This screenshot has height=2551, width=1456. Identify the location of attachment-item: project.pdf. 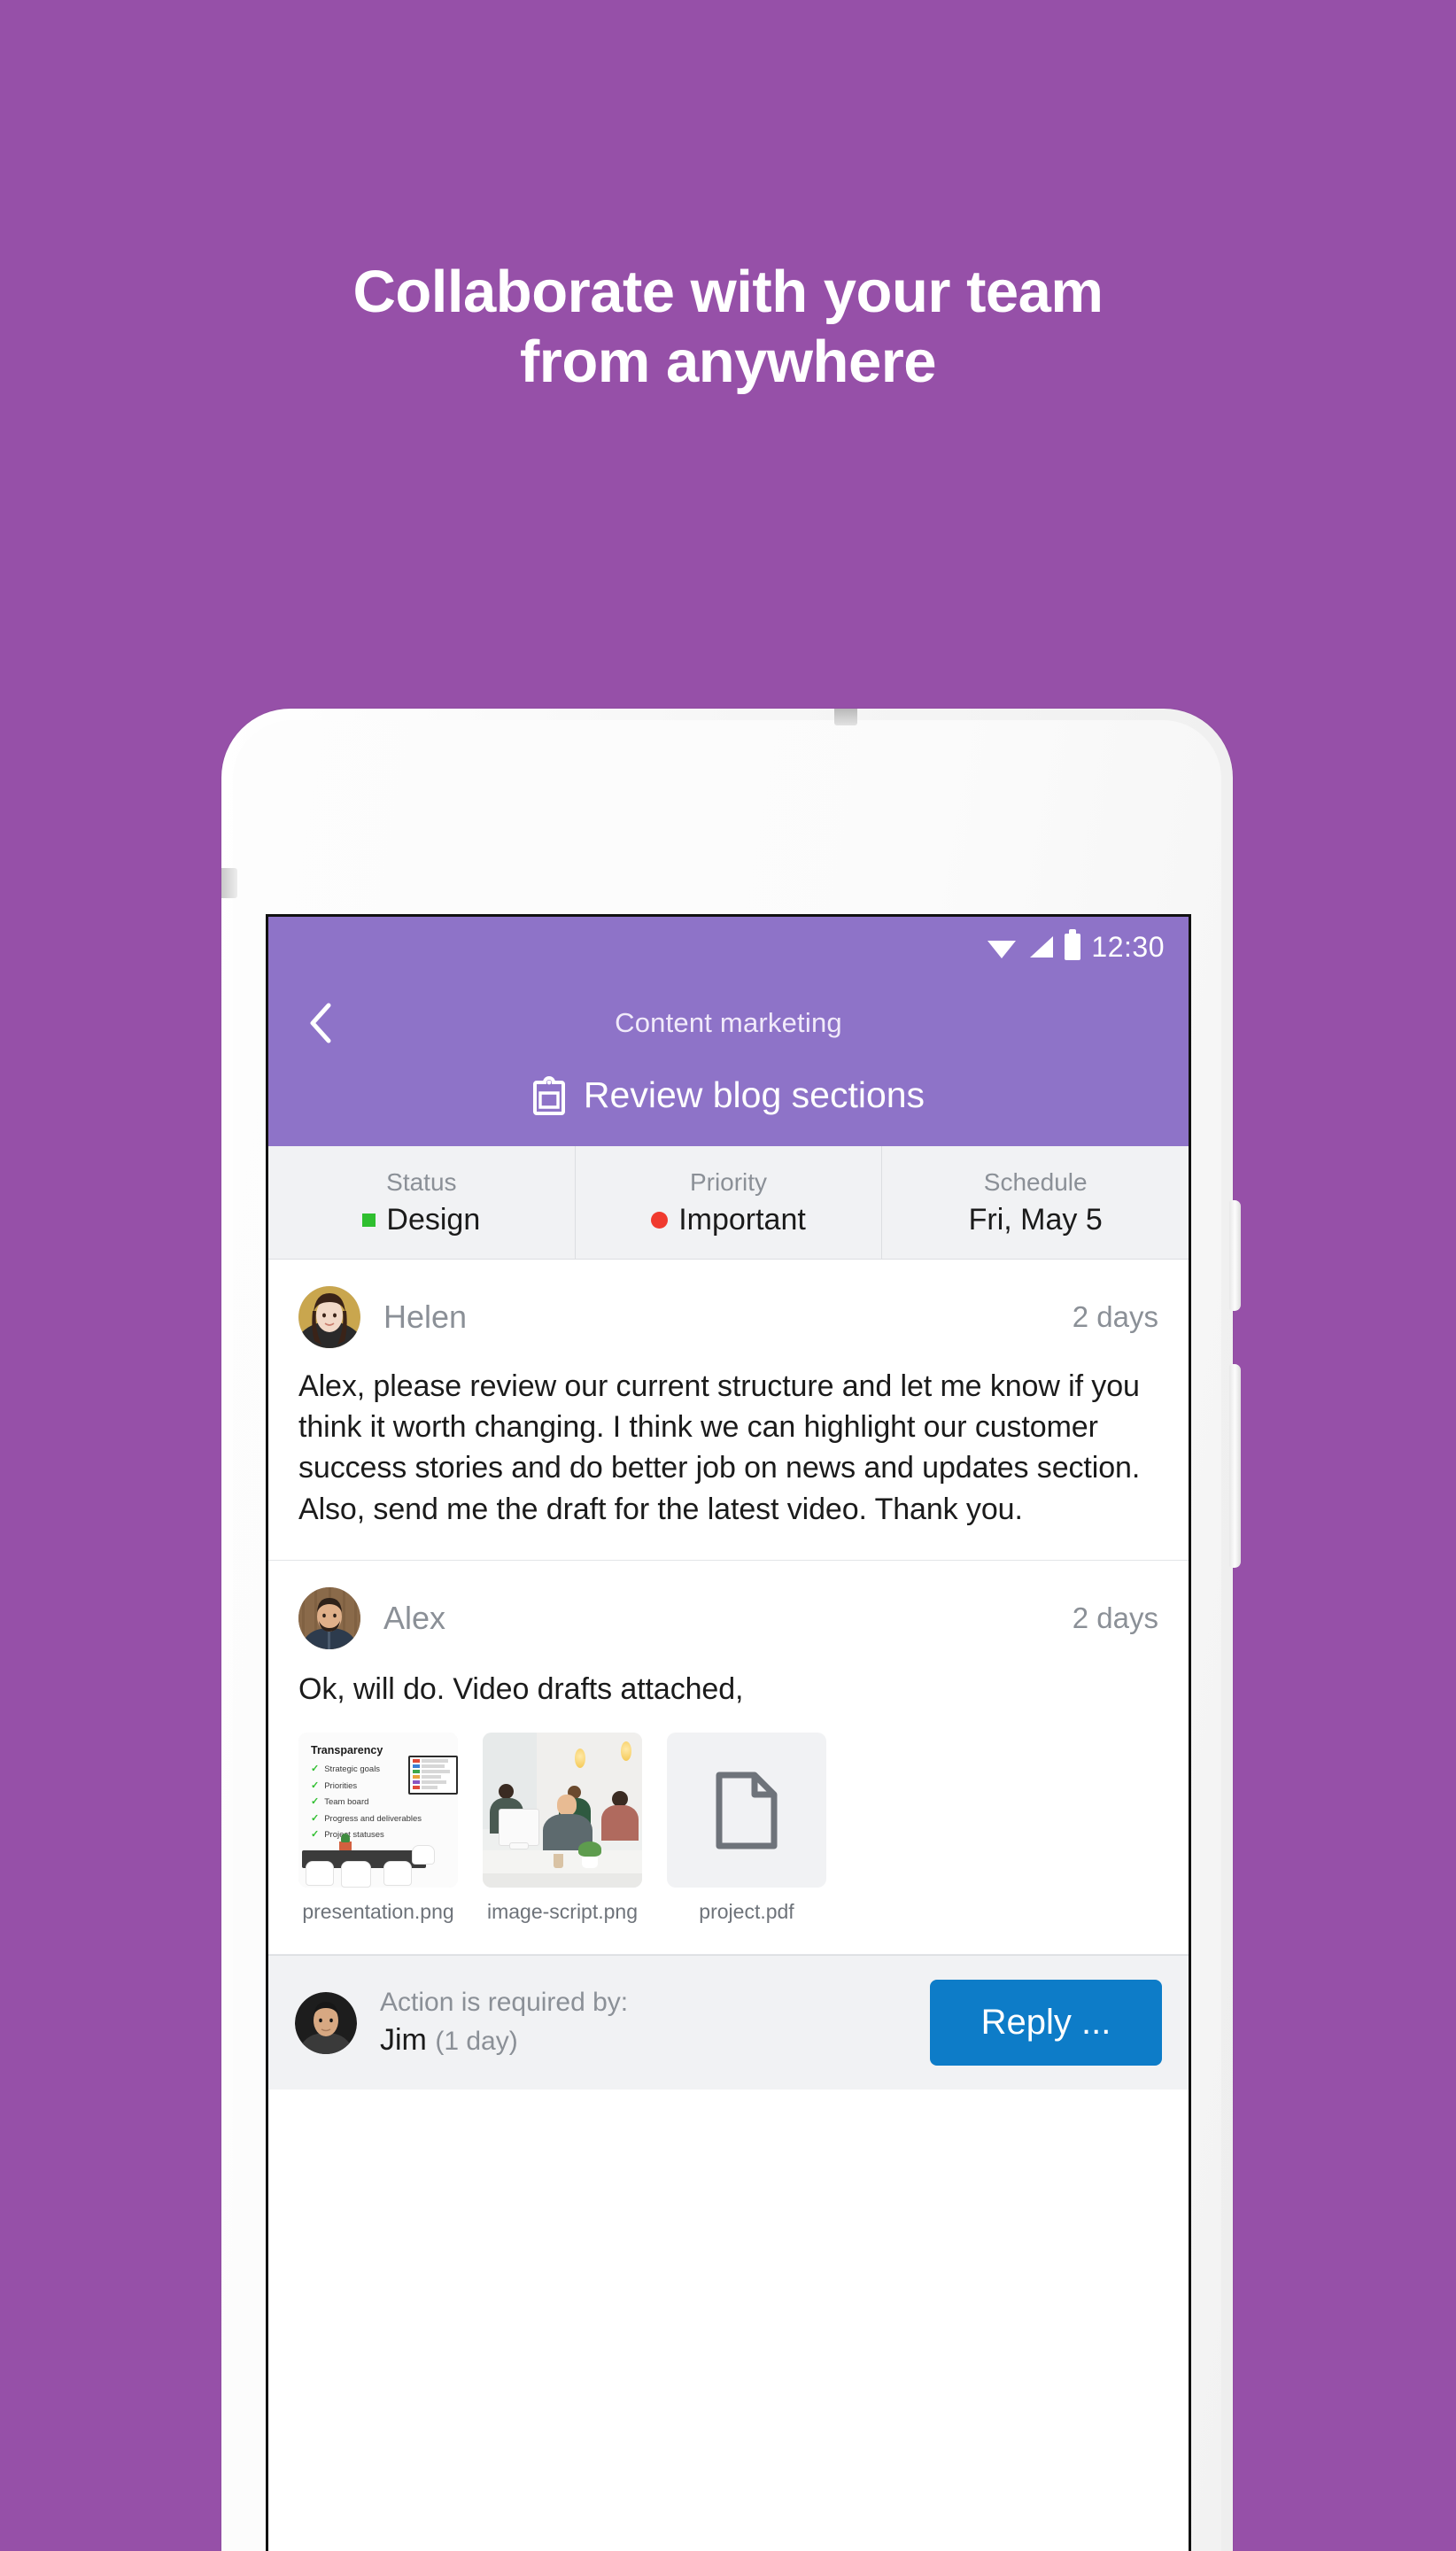
(746, 1829).